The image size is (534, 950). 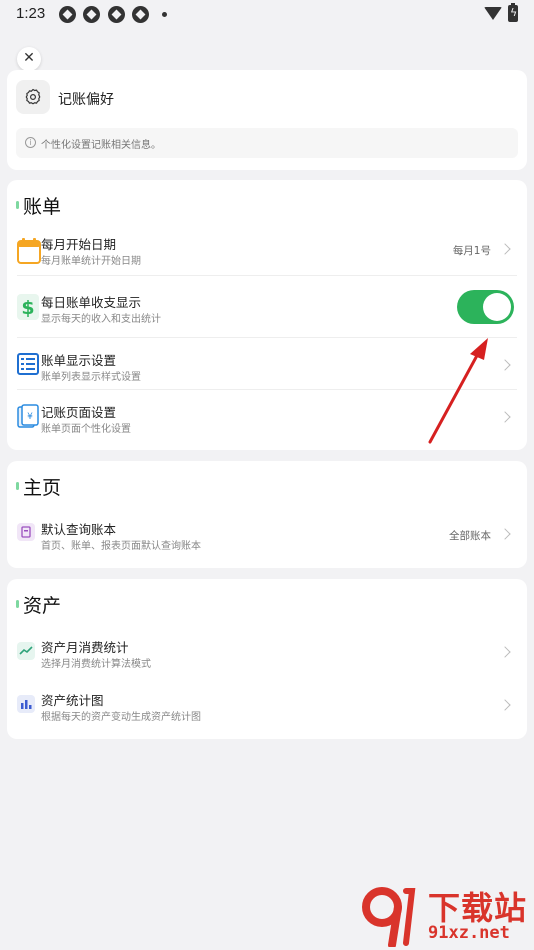 I want to click on section-home: 主页 默认查询账本 首页、账单、报表页面默认查询账本 全部账本, so click(x=267, y=514).